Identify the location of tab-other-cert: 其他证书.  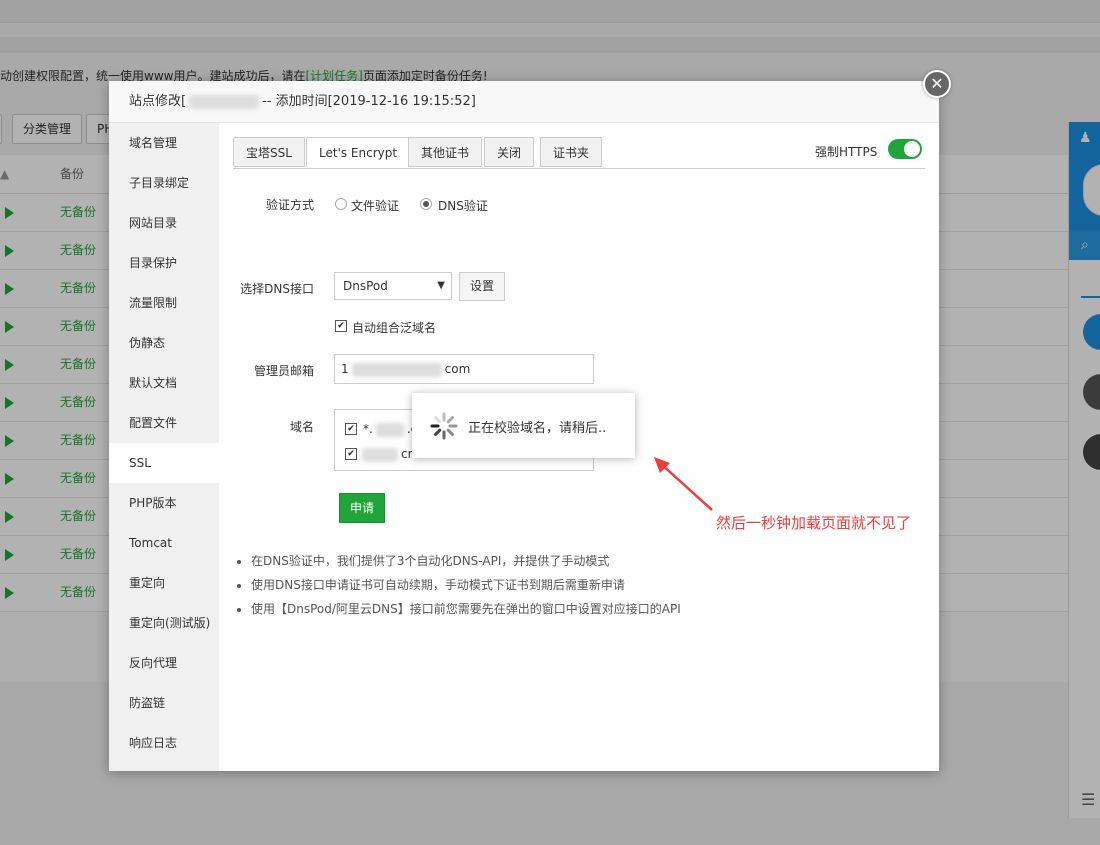
(445, 152).